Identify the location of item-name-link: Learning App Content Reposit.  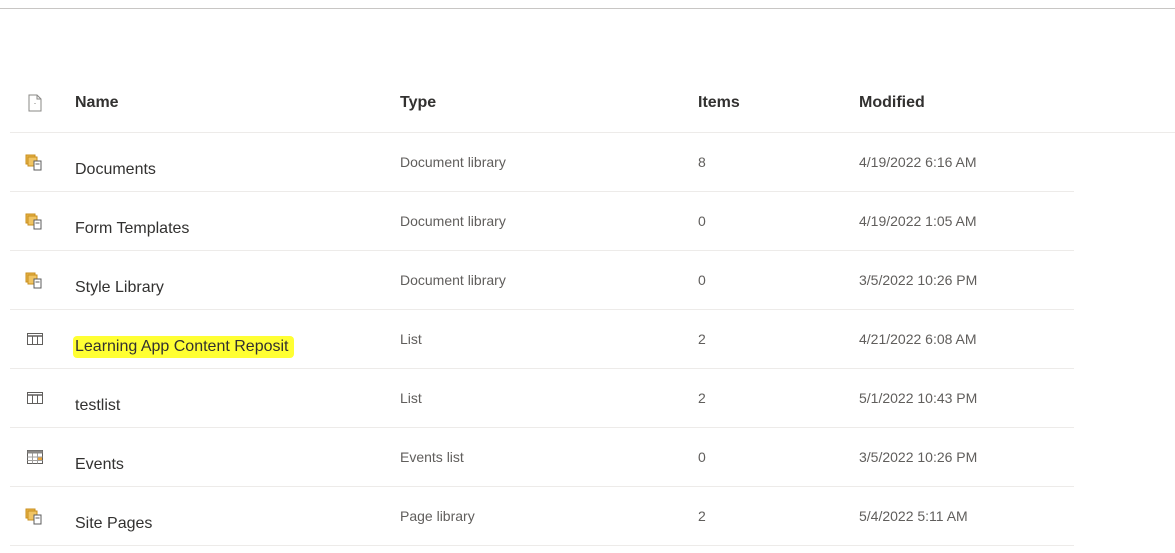
(224, 343).